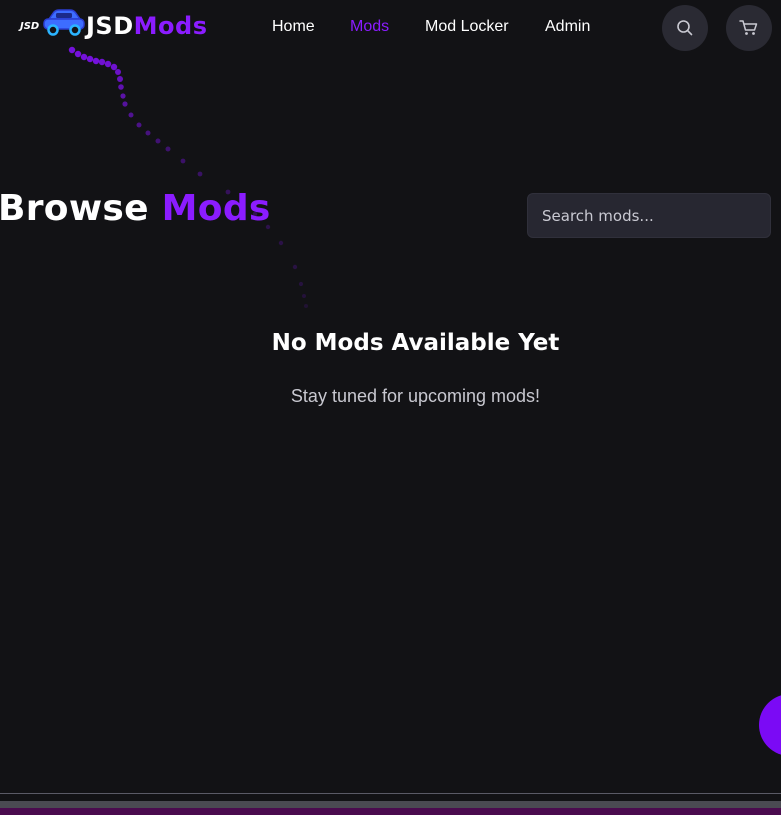 This screenshot has width=781, height=815. Describe the element at coordinates (369, 27) in the screenshot. I see `nav-mods: Mods` at that location.